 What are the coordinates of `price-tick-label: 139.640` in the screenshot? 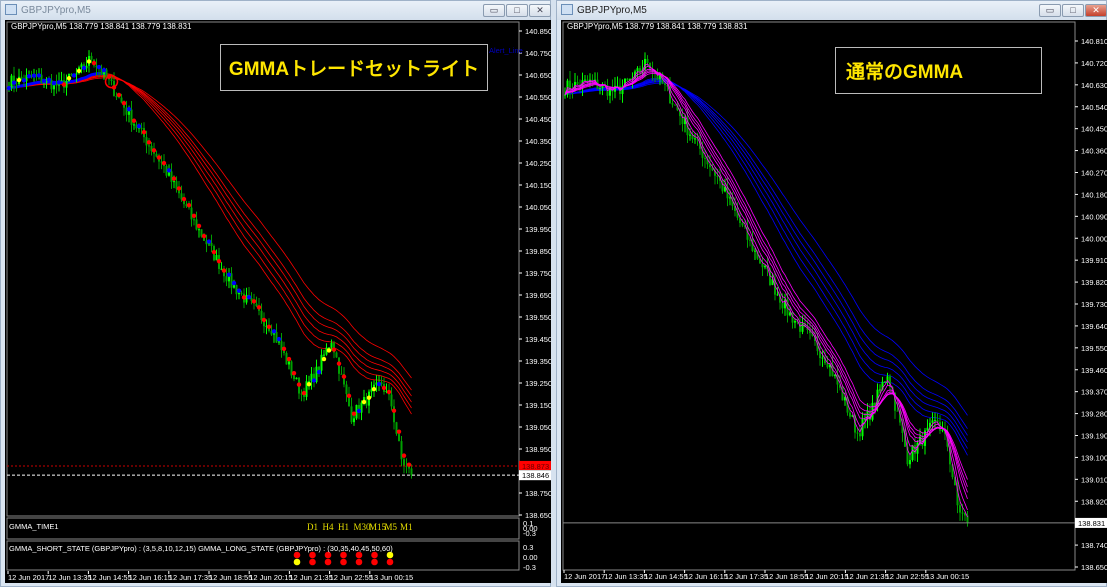 It's located at (1094, 326).